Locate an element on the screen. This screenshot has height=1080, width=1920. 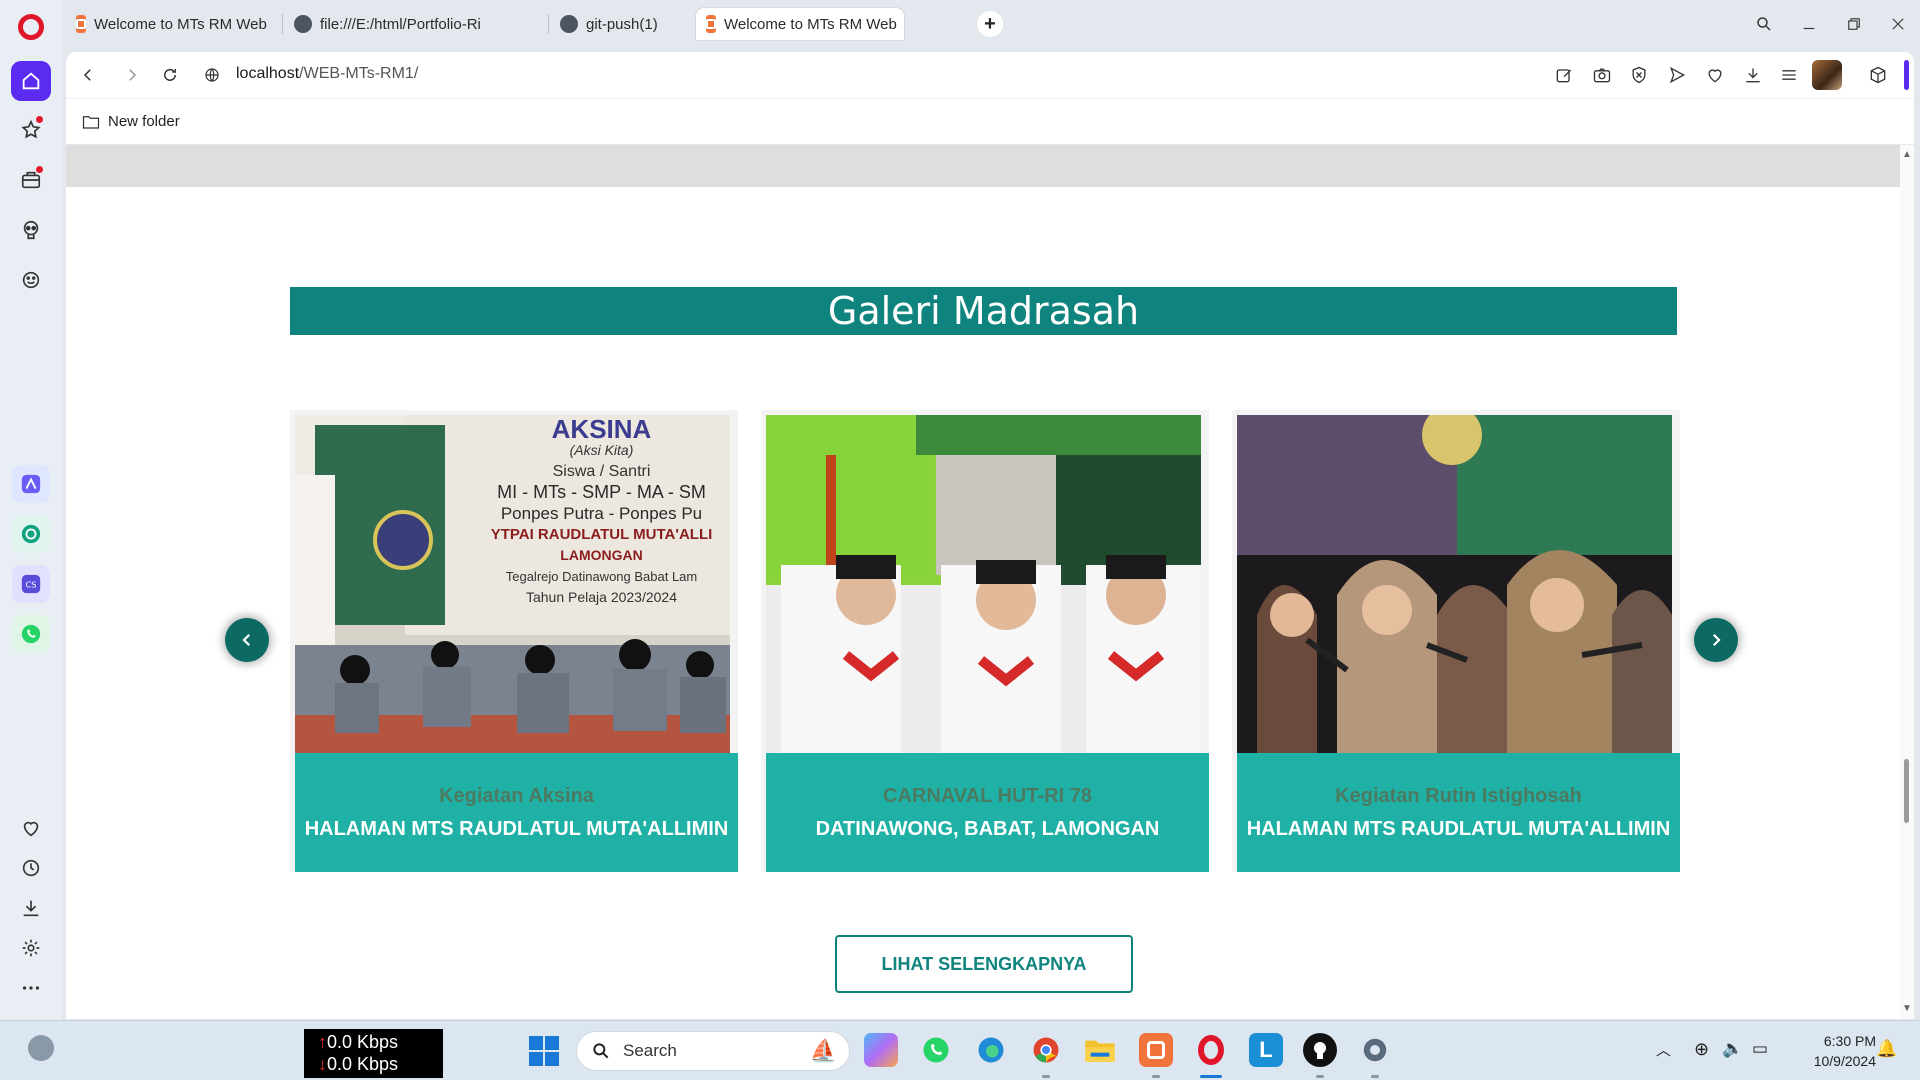
github-desktop-icon is located at coordinates (1320, 1050).